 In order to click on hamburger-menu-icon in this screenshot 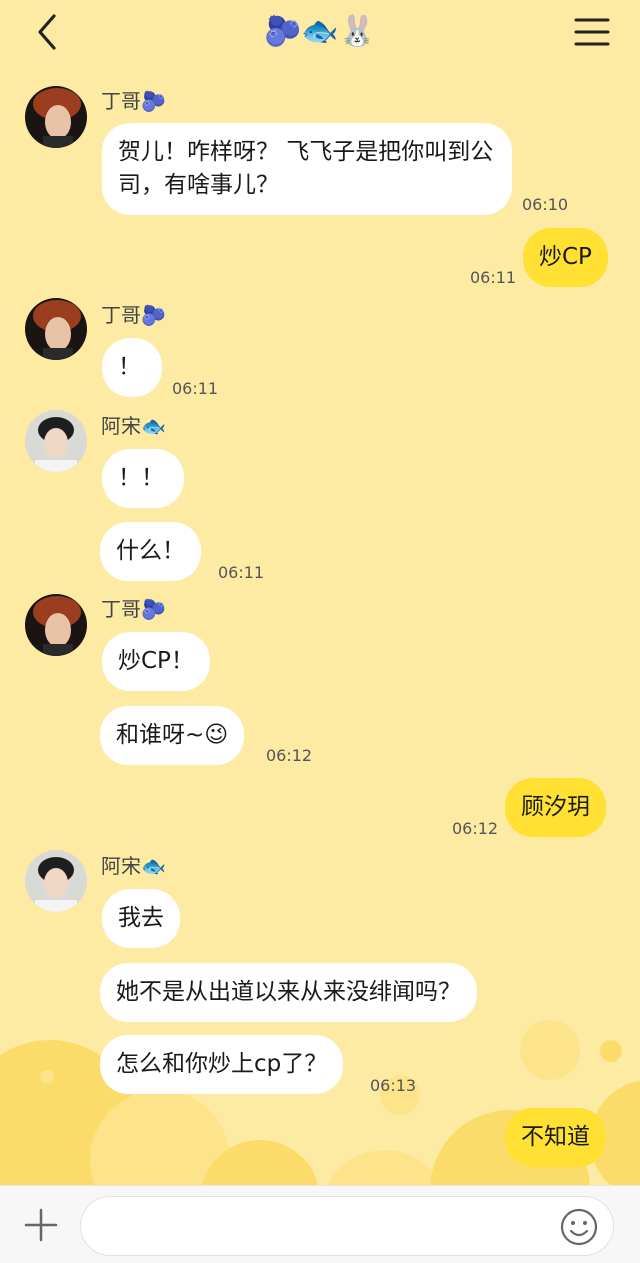, I will do `click(592, 32)`.